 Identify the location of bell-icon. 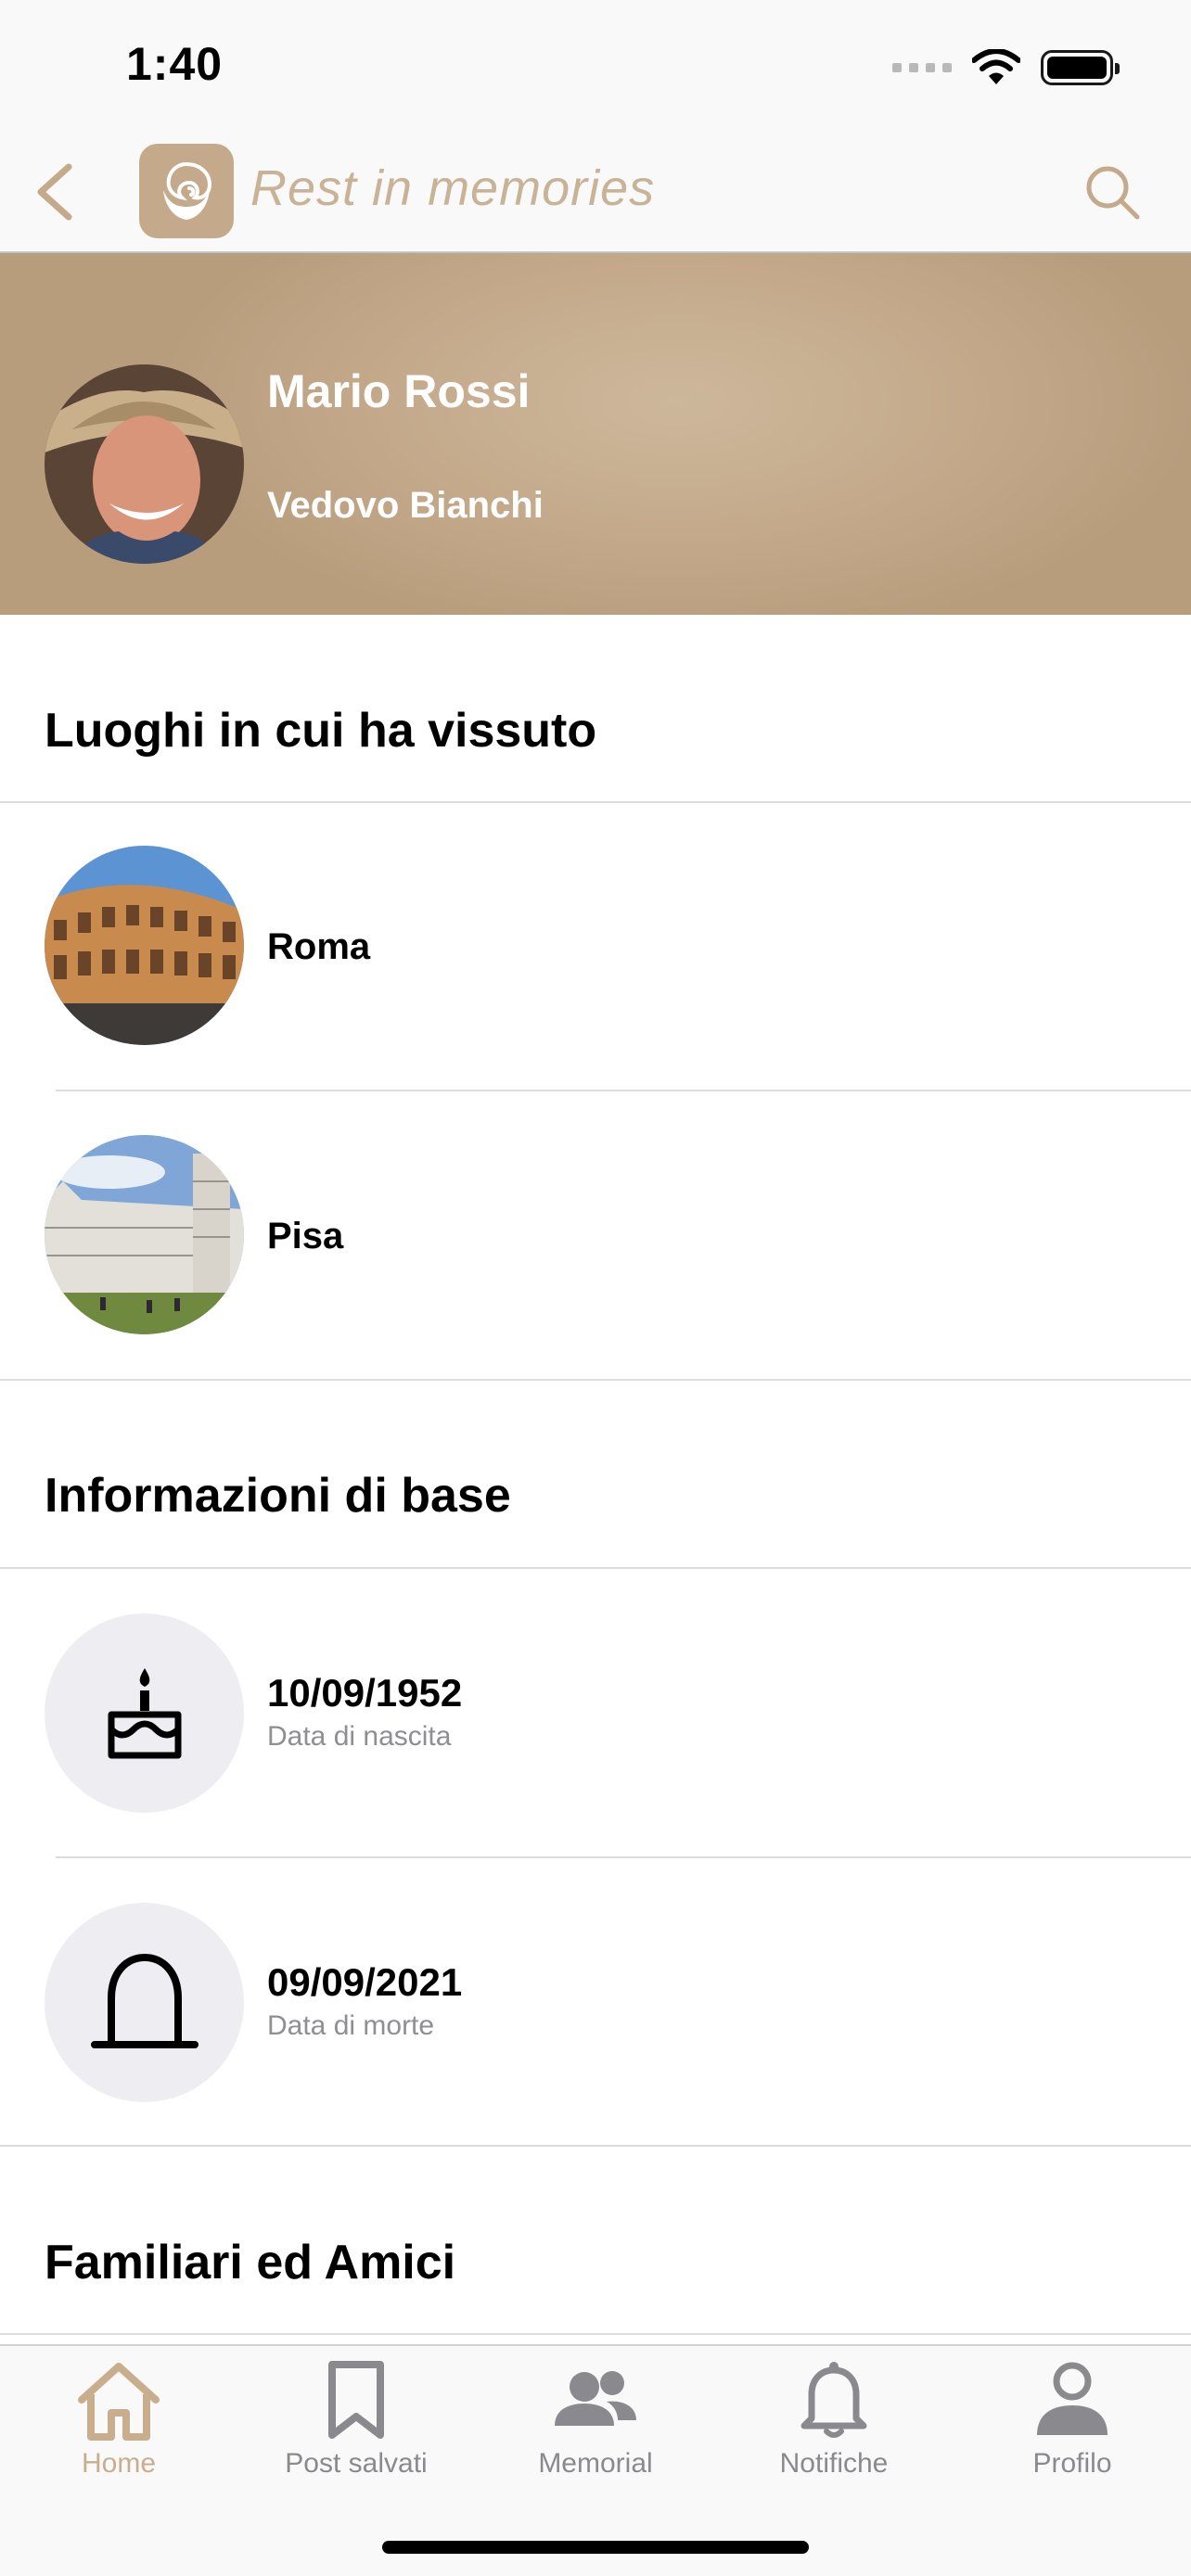
(833, 2400).